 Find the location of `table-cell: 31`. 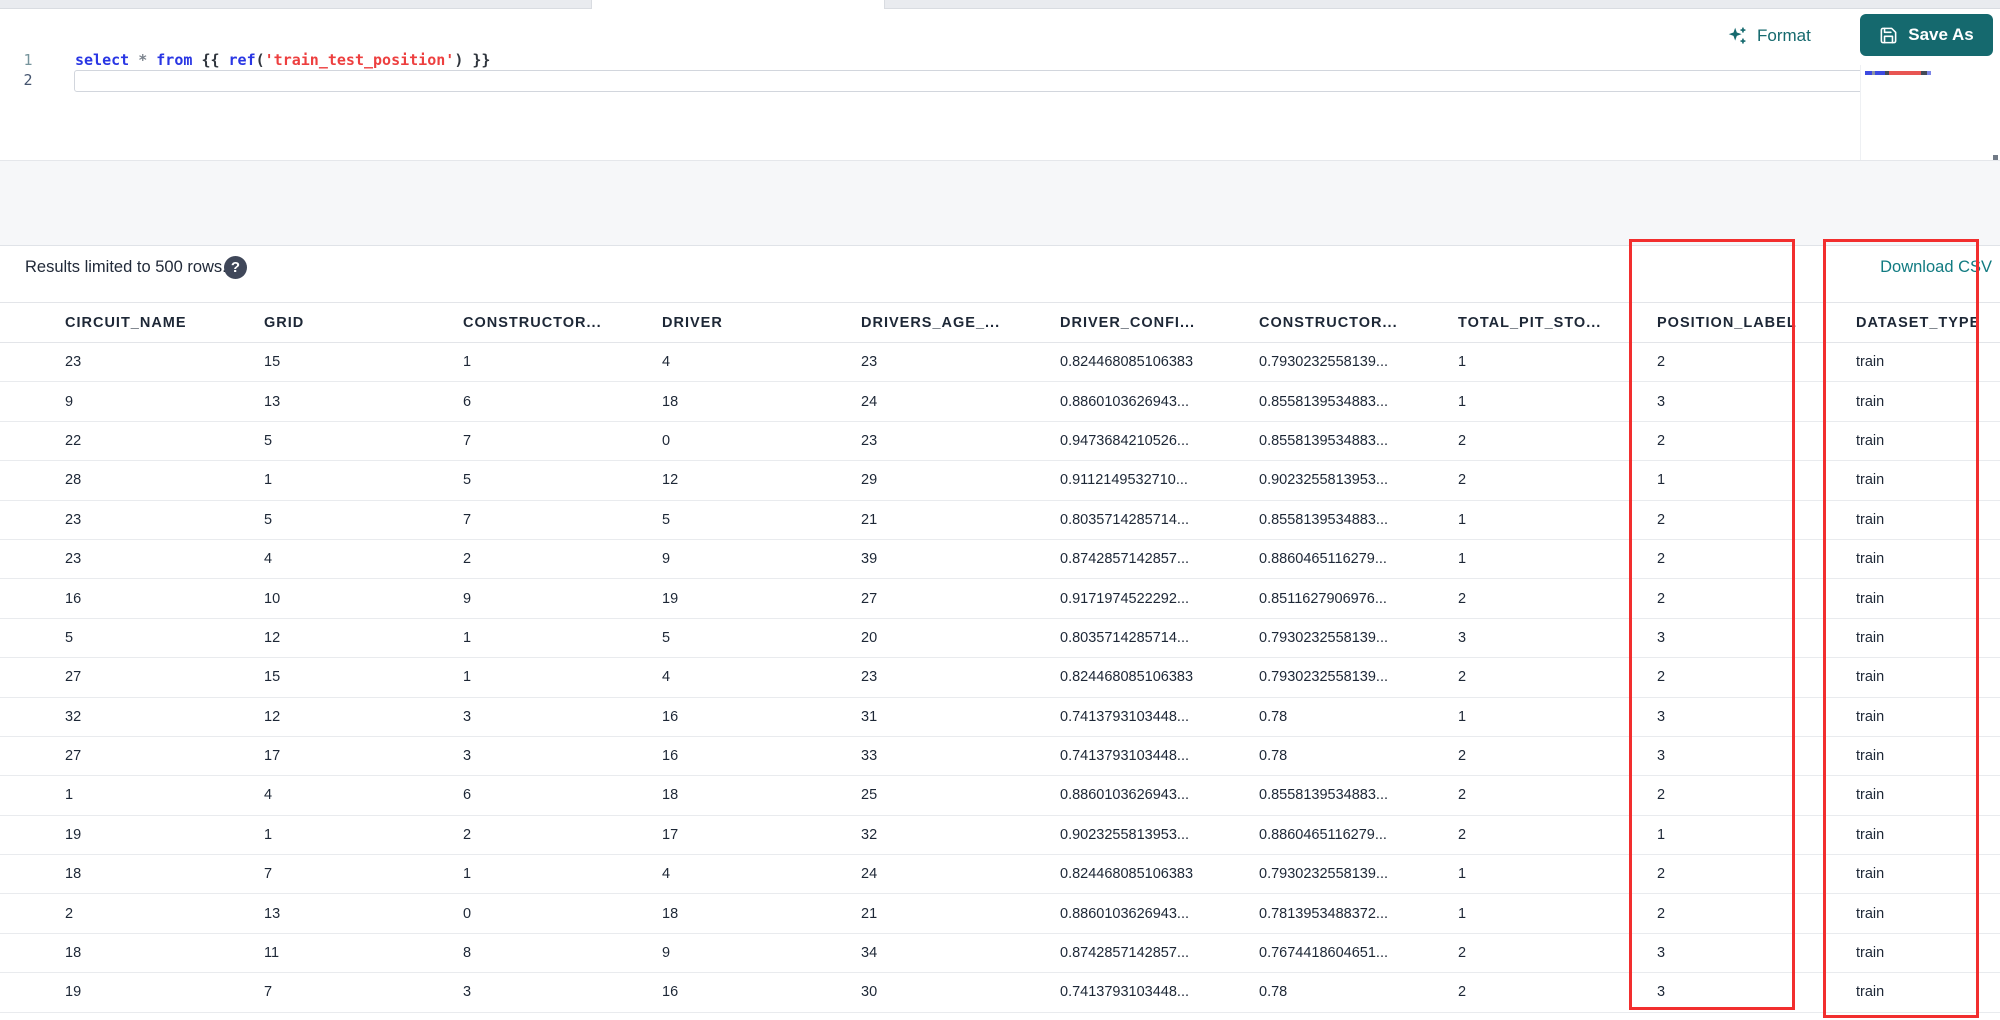

table-cell: 31 is located at coordinates (869, 716).